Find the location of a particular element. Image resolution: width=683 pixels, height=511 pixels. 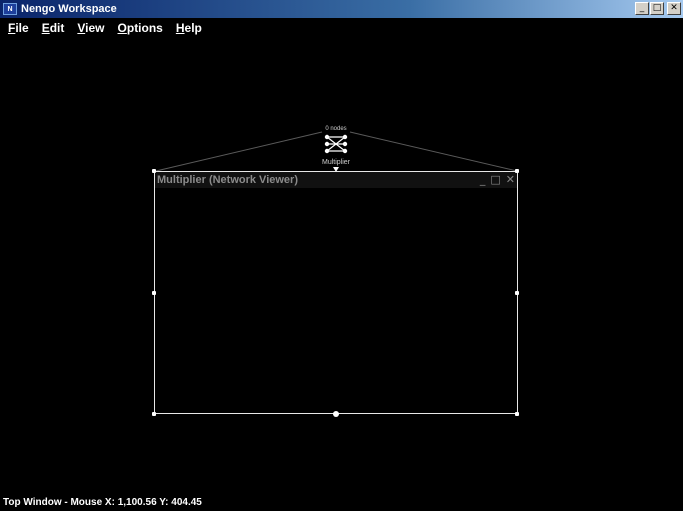

viewer-header: Multiplier (Network Viewer) _ □ ✕ is located at coordinates (336, 180).